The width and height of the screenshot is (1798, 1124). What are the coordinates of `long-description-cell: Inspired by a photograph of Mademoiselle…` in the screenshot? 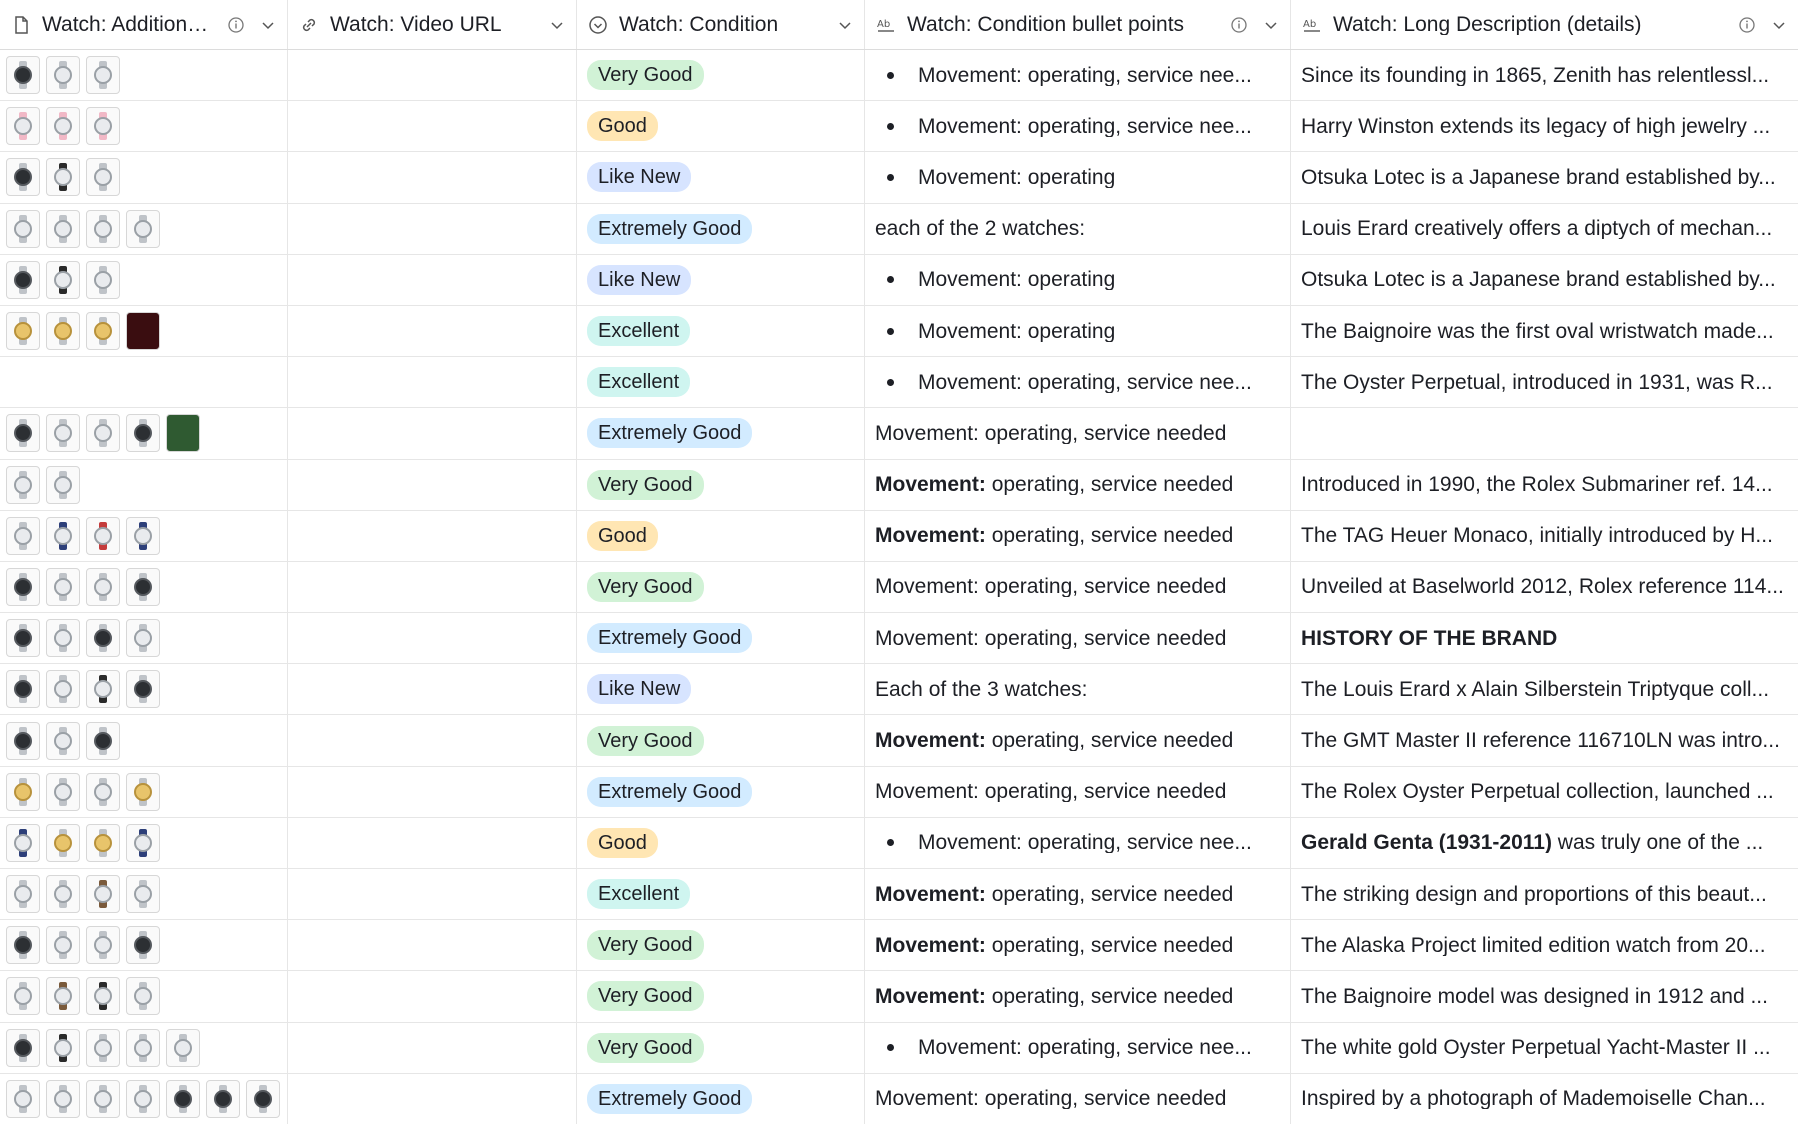 It's located at (1544, 1099).